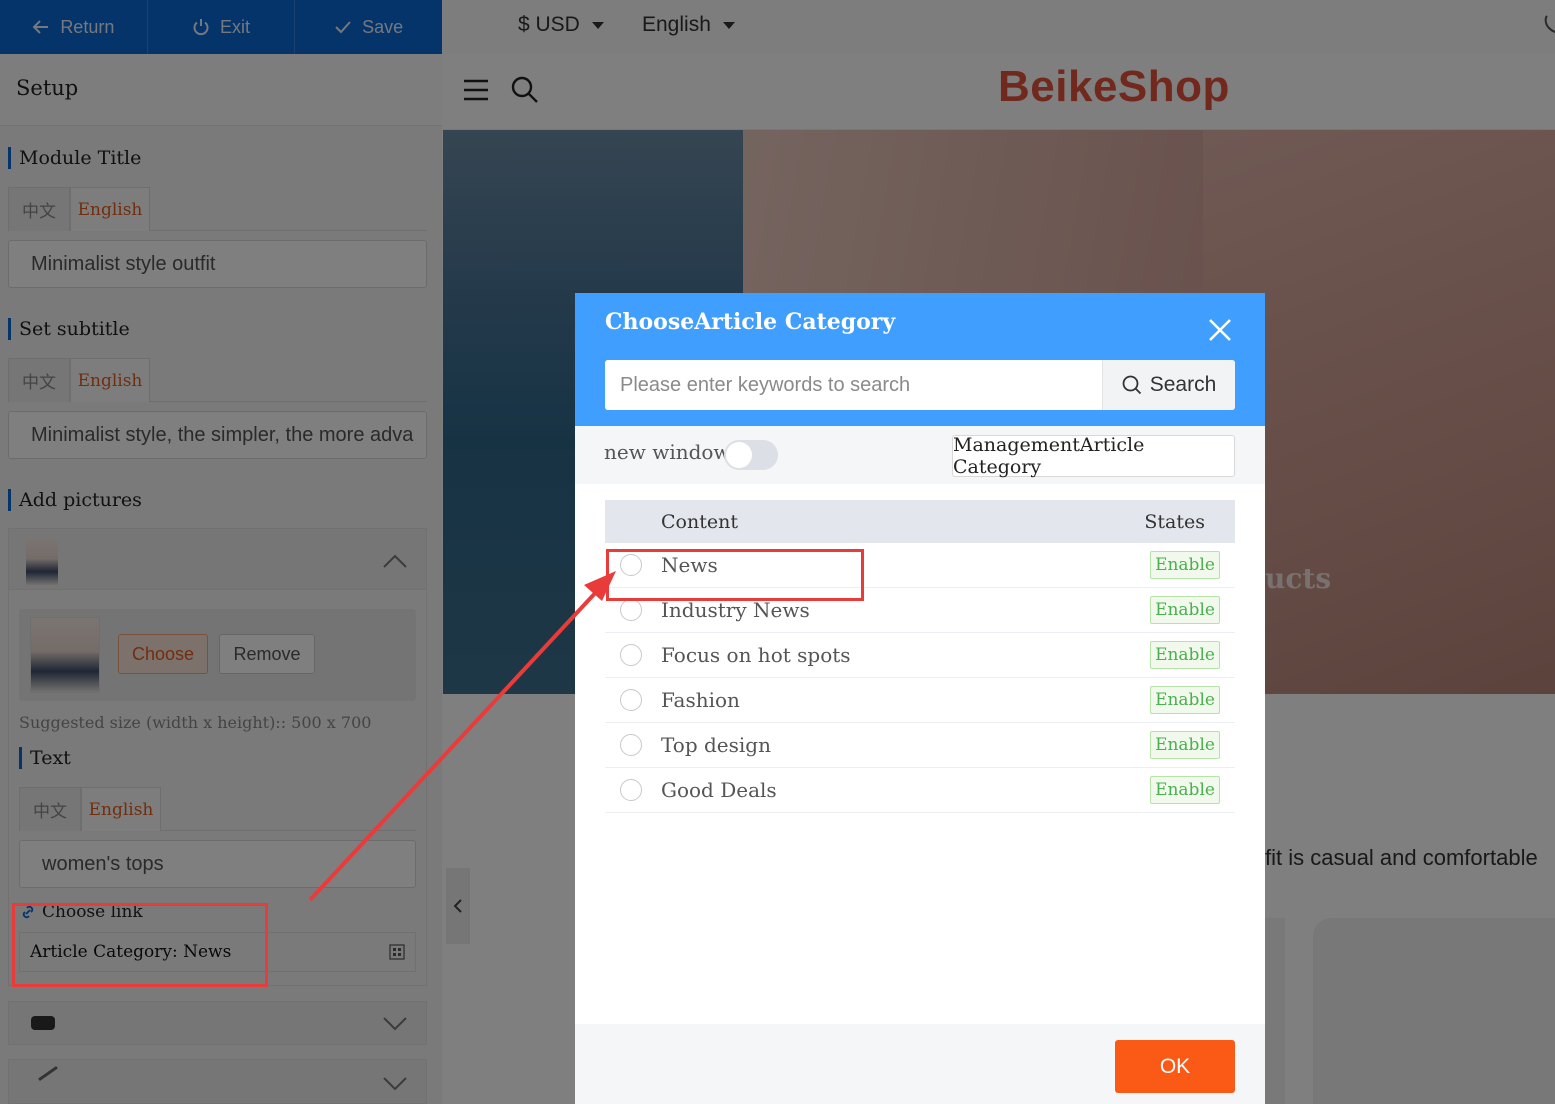  Describe the element at coordinates (920, 1064) in the screenshot. I see `modal-footer: OK` at that location.